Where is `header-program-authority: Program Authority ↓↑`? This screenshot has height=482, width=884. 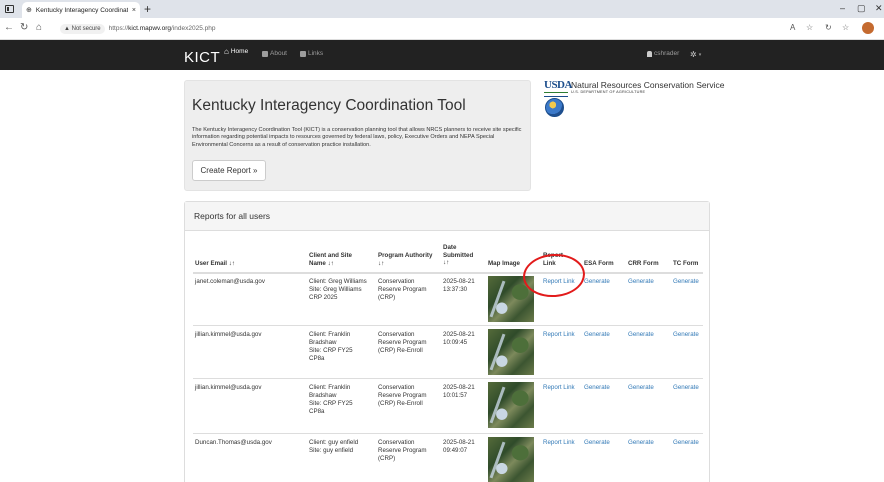 header-program-authority: Program Authority ↓↑ is located at coordinates (405, 259).